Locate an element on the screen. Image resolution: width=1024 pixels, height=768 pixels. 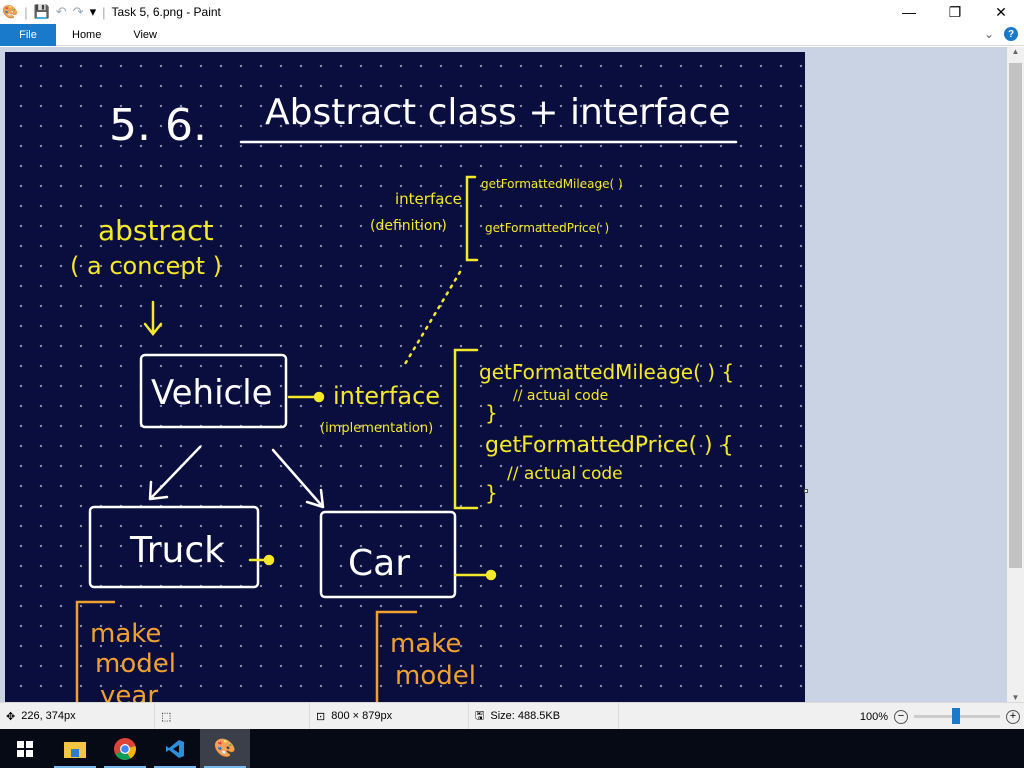
impl-line: getFormattedPrice( ) { is located at coordinates (609, 445).